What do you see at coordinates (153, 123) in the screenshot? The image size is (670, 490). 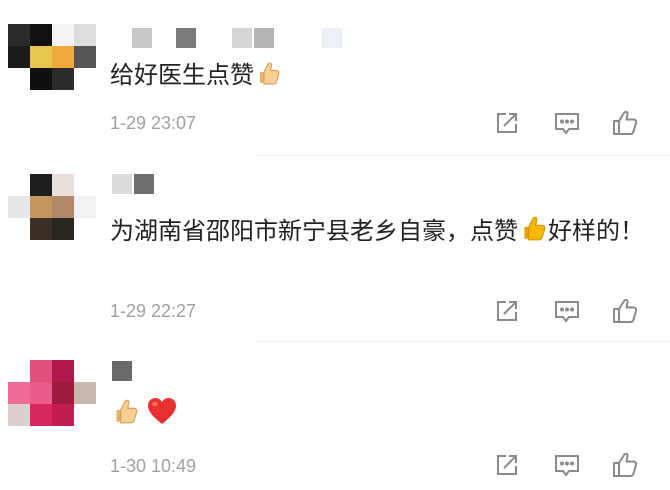 I see `timestamp: 1-29 23:07` at bounding box center [153, 123].